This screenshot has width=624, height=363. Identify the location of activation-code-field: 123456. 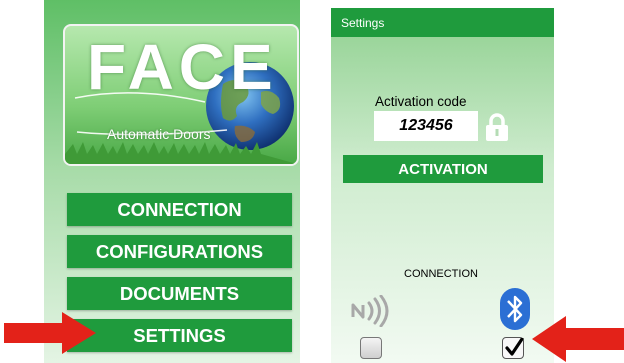
(426, 126).